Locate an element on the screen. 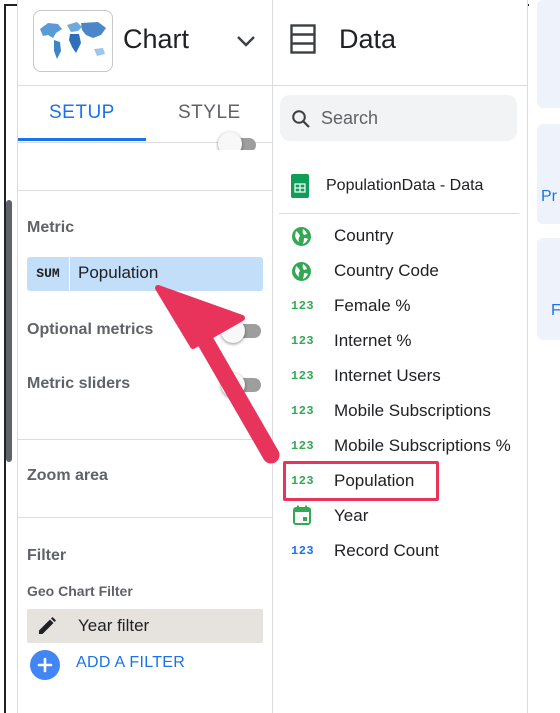 The image size is (560, 713). optional-metrics-label: Optional metrics is located at coordinates (90, 329).